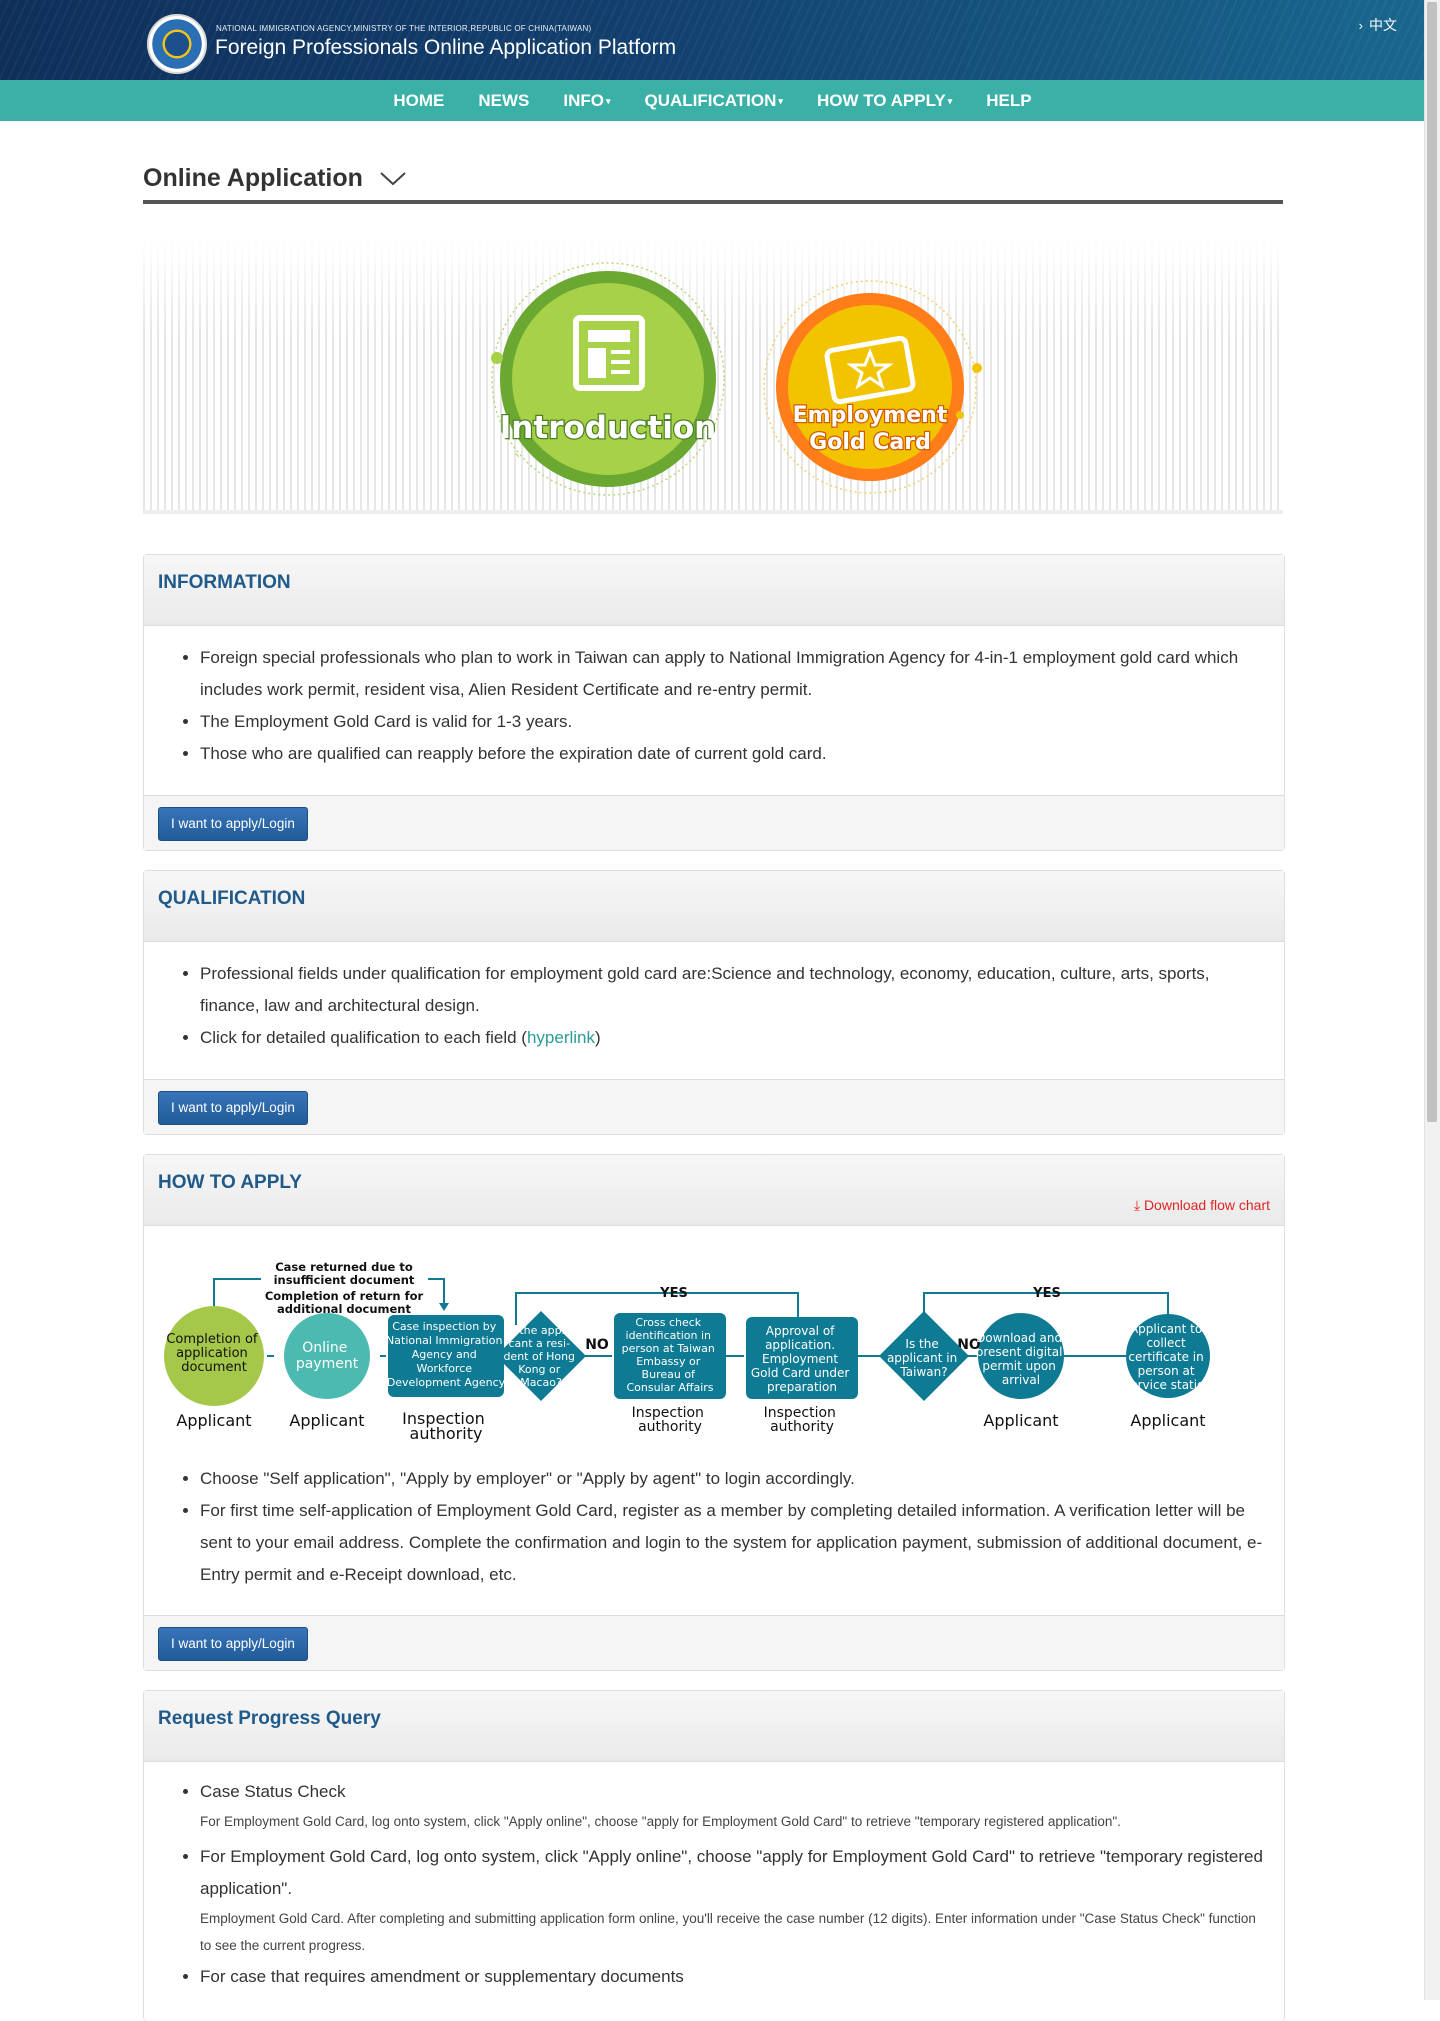 The height and width of the screenshot is (2021, 1440). What do you see at coordinates (714, 1190) in the screenshot?
I see `panel-heading: HOW TO APPLY ⤓ Download flow chart` at bounding box center [714, 1190].